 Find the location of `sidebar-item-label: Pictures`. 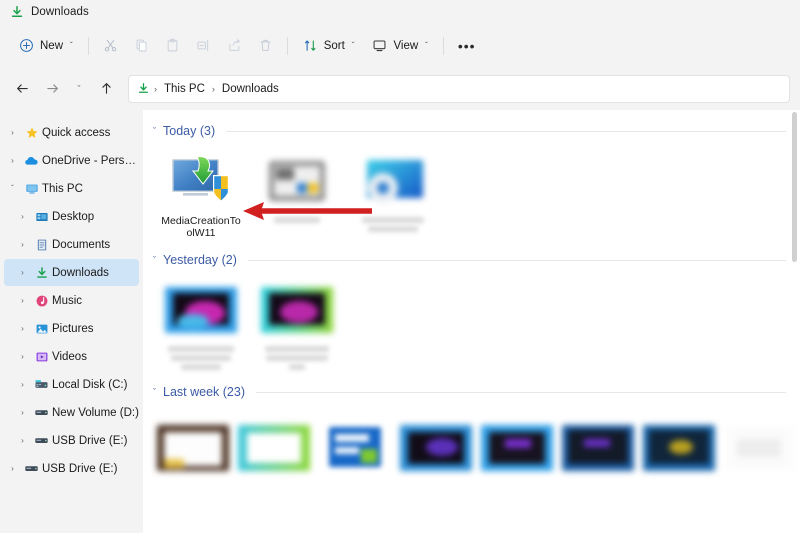

sidebar-item-label: Pictures is located at coordinates (73, 328).